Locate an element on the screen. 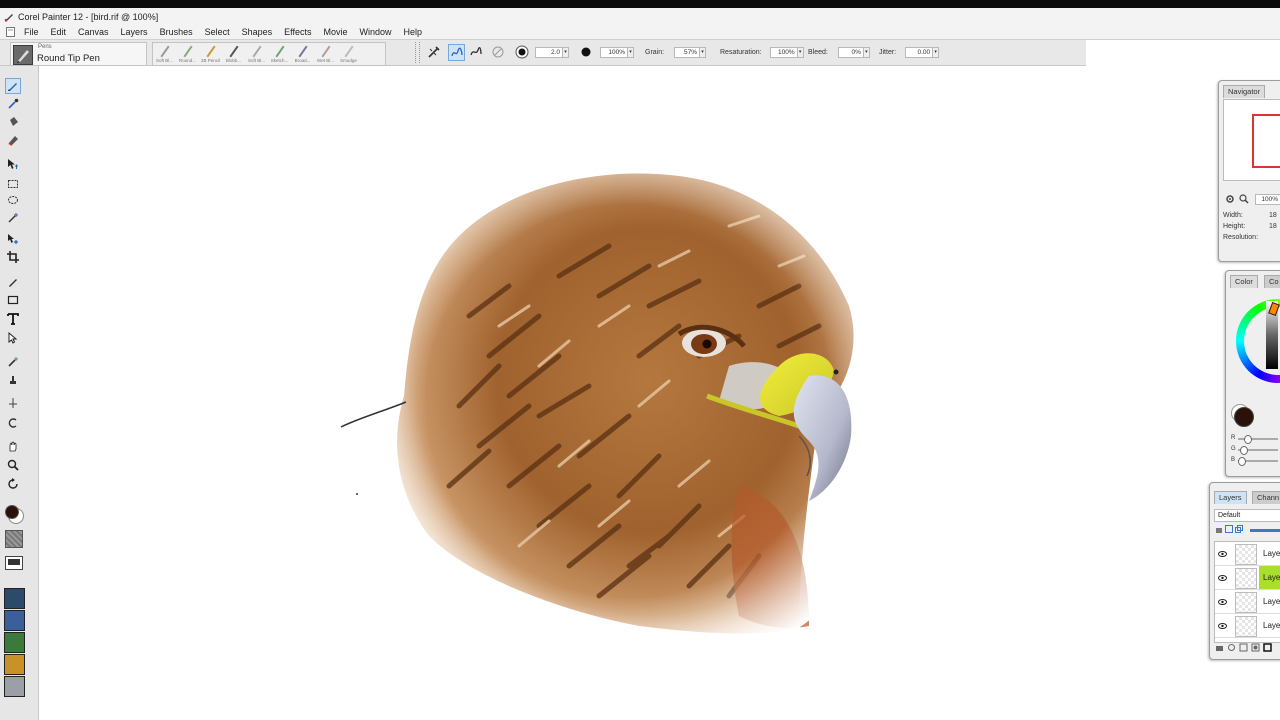 Image resolution: width=1280 pixels, height=720 pixels. menu-file: File is located at coordinates (31, 32).